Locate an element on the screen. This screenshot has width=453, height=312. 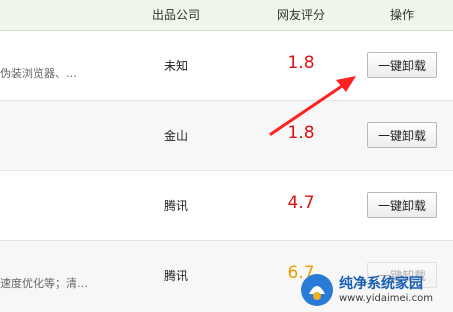
rating-score: 4.7 is located at coordinates (301, 203).